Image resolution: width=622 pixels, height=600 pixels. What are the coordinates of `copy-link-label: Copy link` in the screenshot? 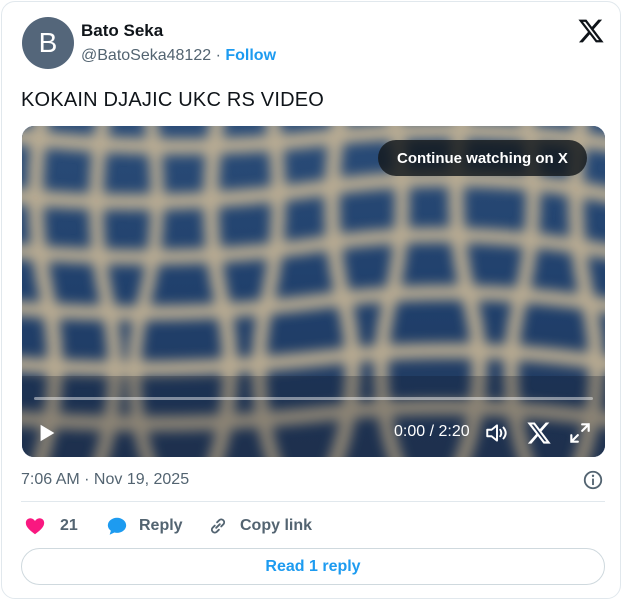 It's located at (276, 525).